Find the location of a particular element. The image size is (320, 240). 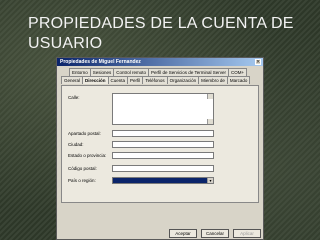

dialog-titlebar: Propiedades de Miguel Fernandez is located at coordinates (160, 62).